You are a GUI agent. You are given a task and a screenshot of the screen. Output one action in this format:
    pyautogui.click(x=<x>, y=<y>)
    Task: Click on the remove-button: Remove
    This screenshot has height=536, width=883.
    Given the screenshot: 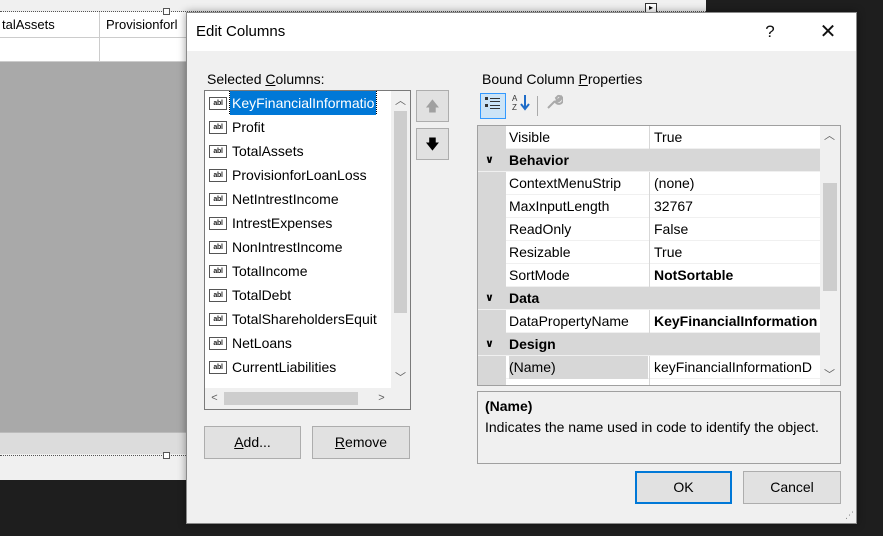 What is the action you would take?
    pyautogui.click(x=361, y=442)
    